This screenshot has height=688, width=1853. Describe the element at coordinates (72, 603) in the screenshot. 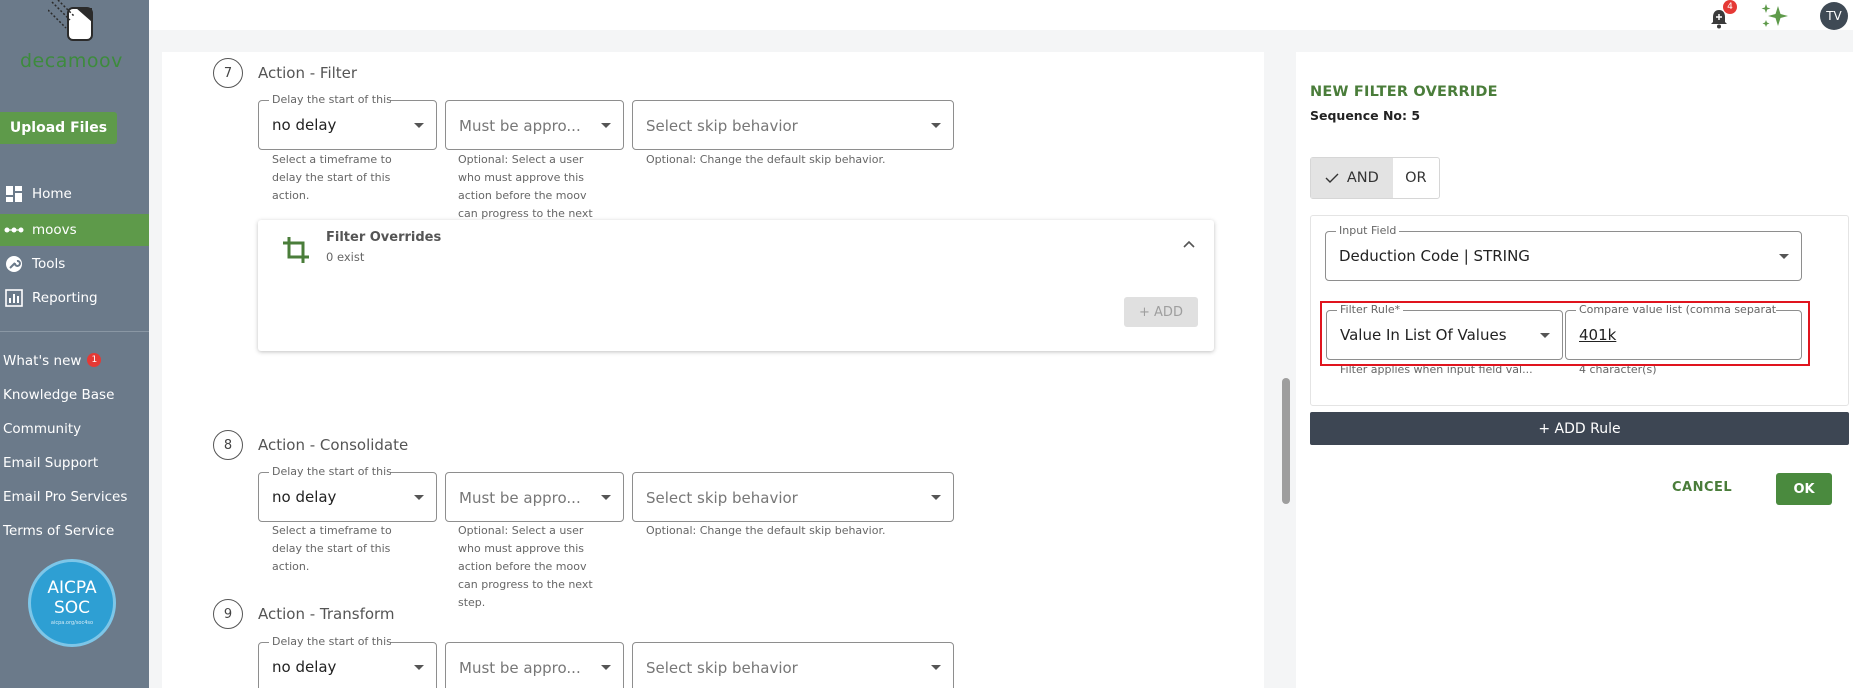

I see `aicpa-soc-badge: AICPA SOC aicpa.org/soc4so` at that location.